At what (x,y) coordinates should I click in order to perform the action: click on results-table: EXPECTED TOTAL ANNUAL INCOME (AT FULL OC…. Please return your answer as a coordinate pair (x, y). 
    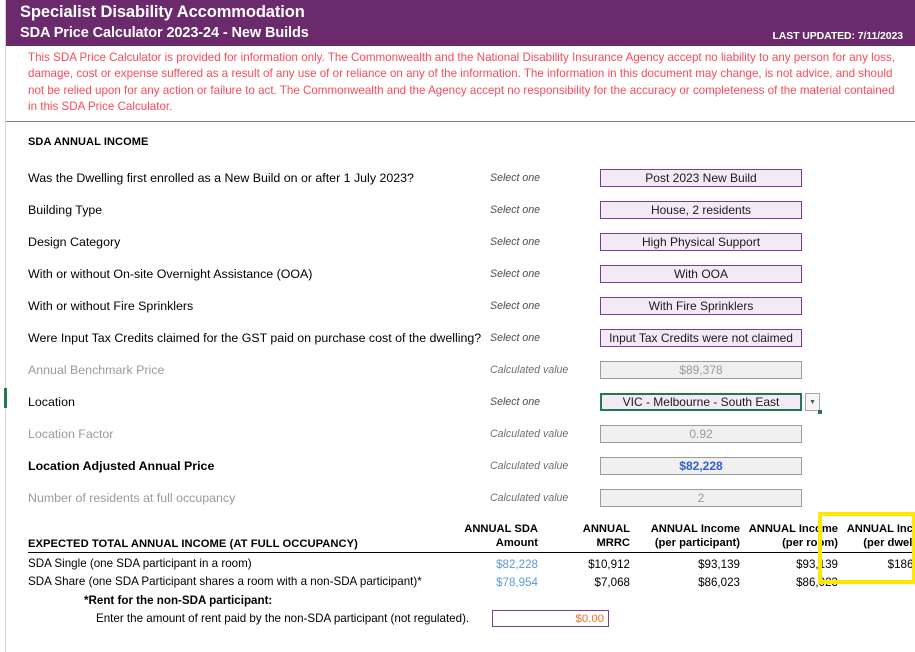
    Looking at the image, I should click on (471, 555).